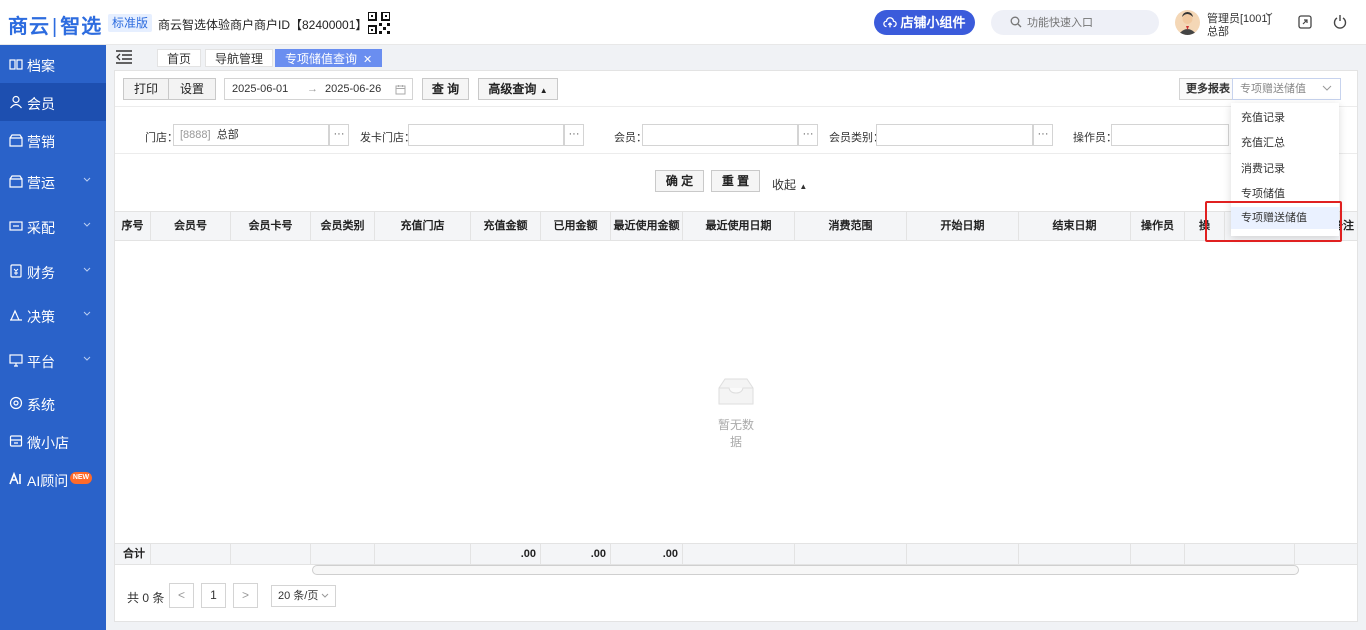  What do you see at coordinates (379, 23) in the screenshot?
I see `qr-code-icon` at bounding box center [379, 23].